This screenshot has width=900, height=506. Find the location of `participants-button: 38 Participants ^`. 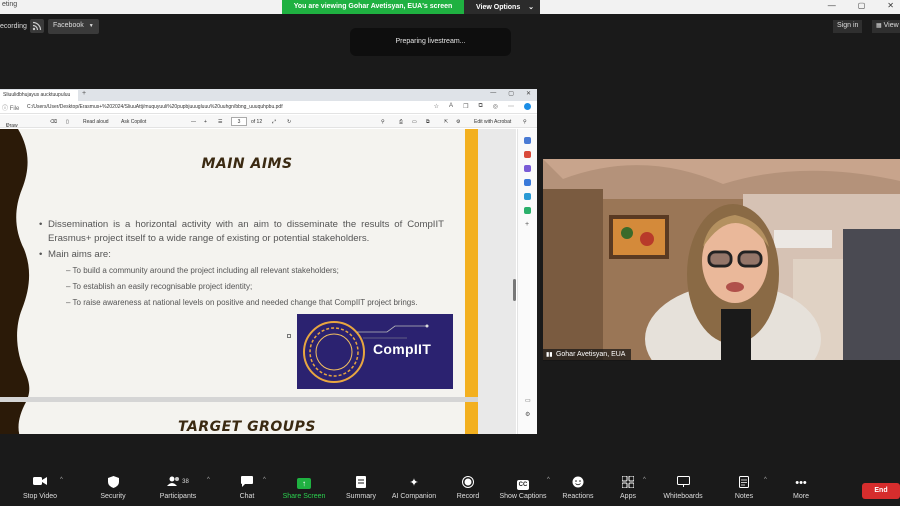

participants-button: 38 Participants ^ is located at coordinates (182, 488).